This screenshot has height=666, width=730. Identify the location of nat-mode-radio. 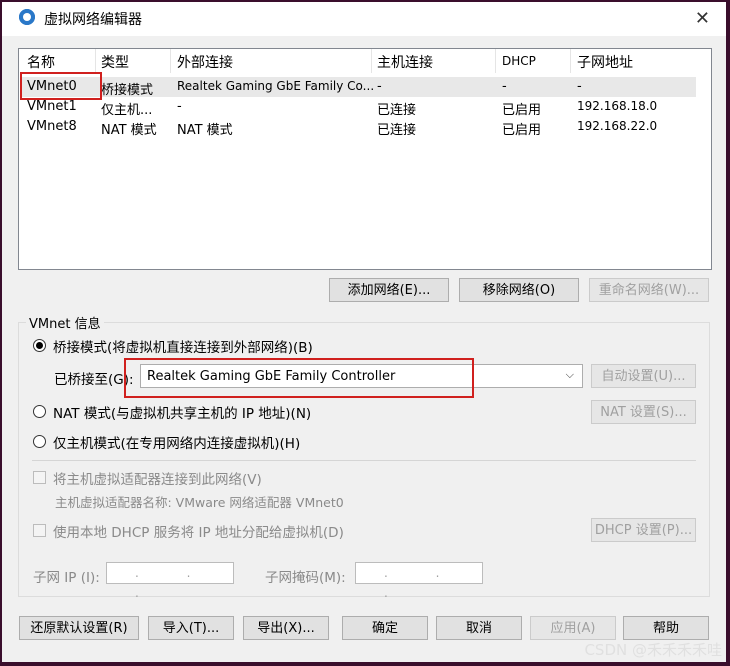
(39, 411).